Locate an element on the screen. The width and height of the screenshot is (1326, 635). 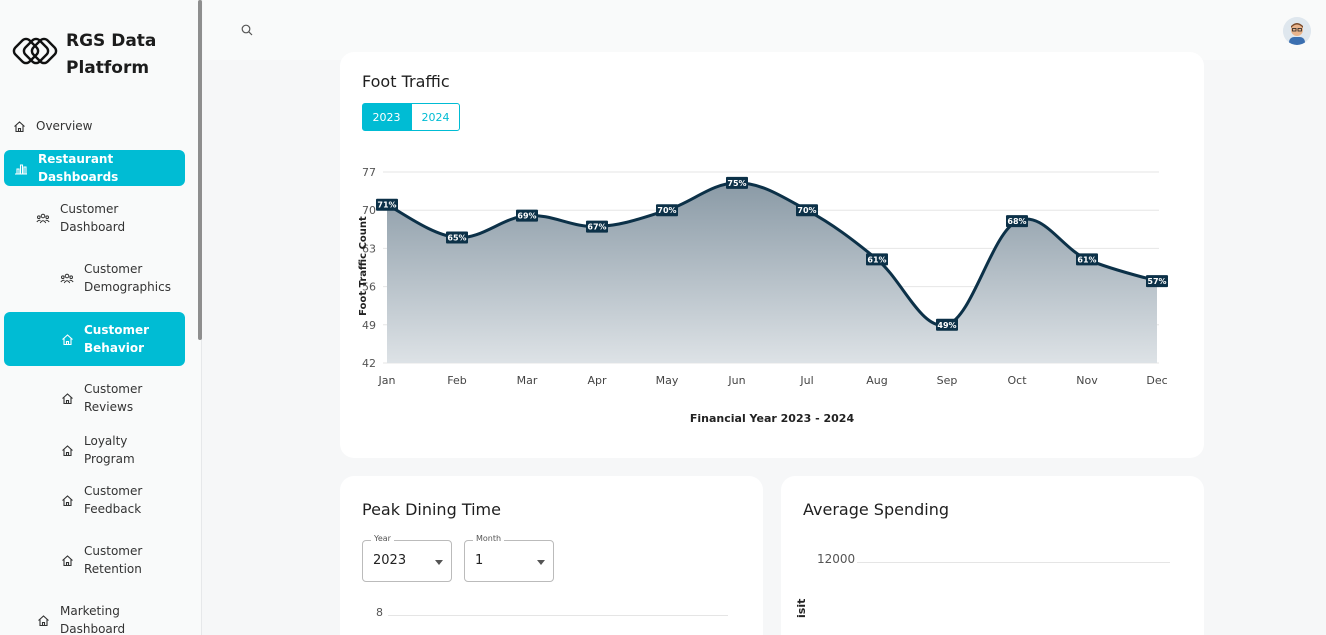
sidebar-item-customer-feedback: Customer Feedback is located at coordinates (120, 500).